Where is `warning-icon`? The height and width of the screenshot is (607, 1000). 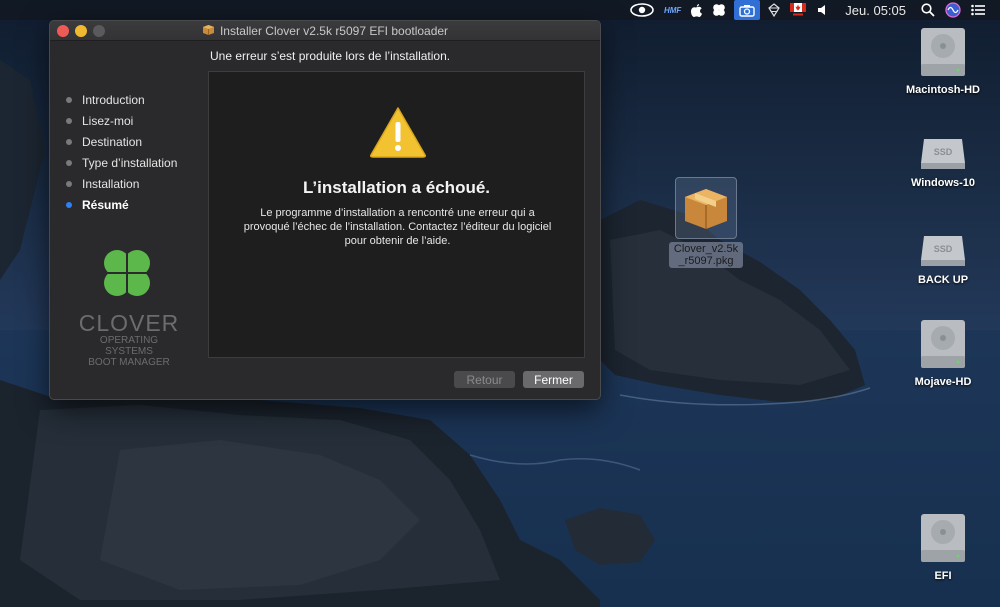 warning-icon is located at coordinates (398, 132).